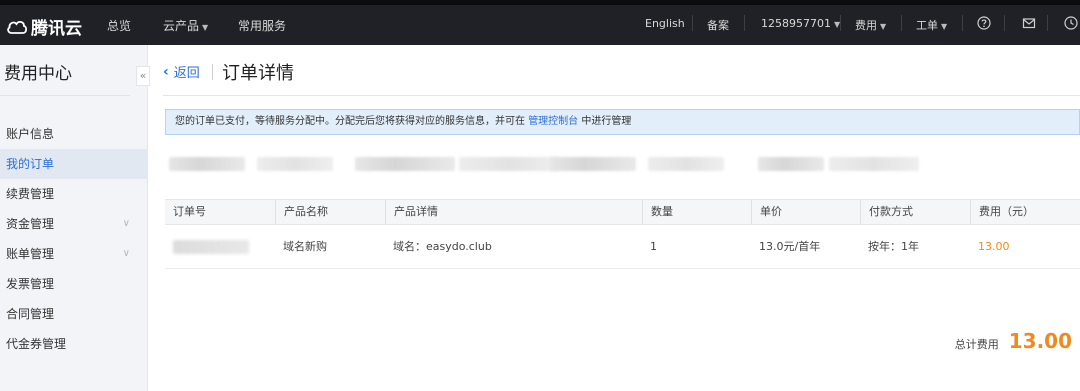  What do you see at coordinates (805, 212) in the screenshot?
I see `column-header: 单价` at bounding box center [805, 212].